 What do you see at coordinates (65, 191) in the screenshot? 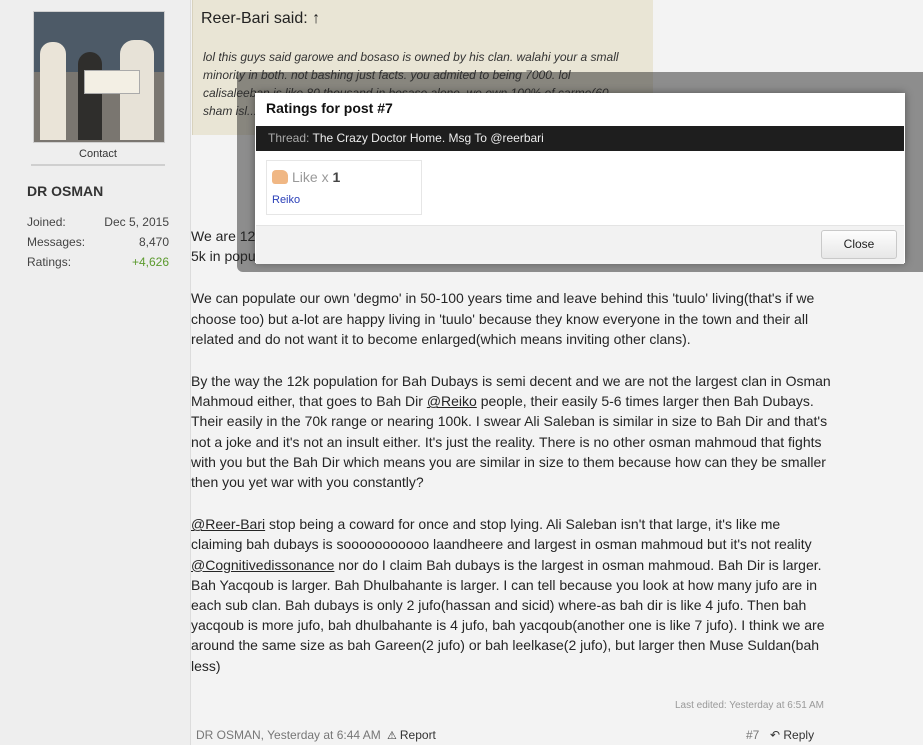
I see `username: DR OSMAN` at bounding box center [65, 191].